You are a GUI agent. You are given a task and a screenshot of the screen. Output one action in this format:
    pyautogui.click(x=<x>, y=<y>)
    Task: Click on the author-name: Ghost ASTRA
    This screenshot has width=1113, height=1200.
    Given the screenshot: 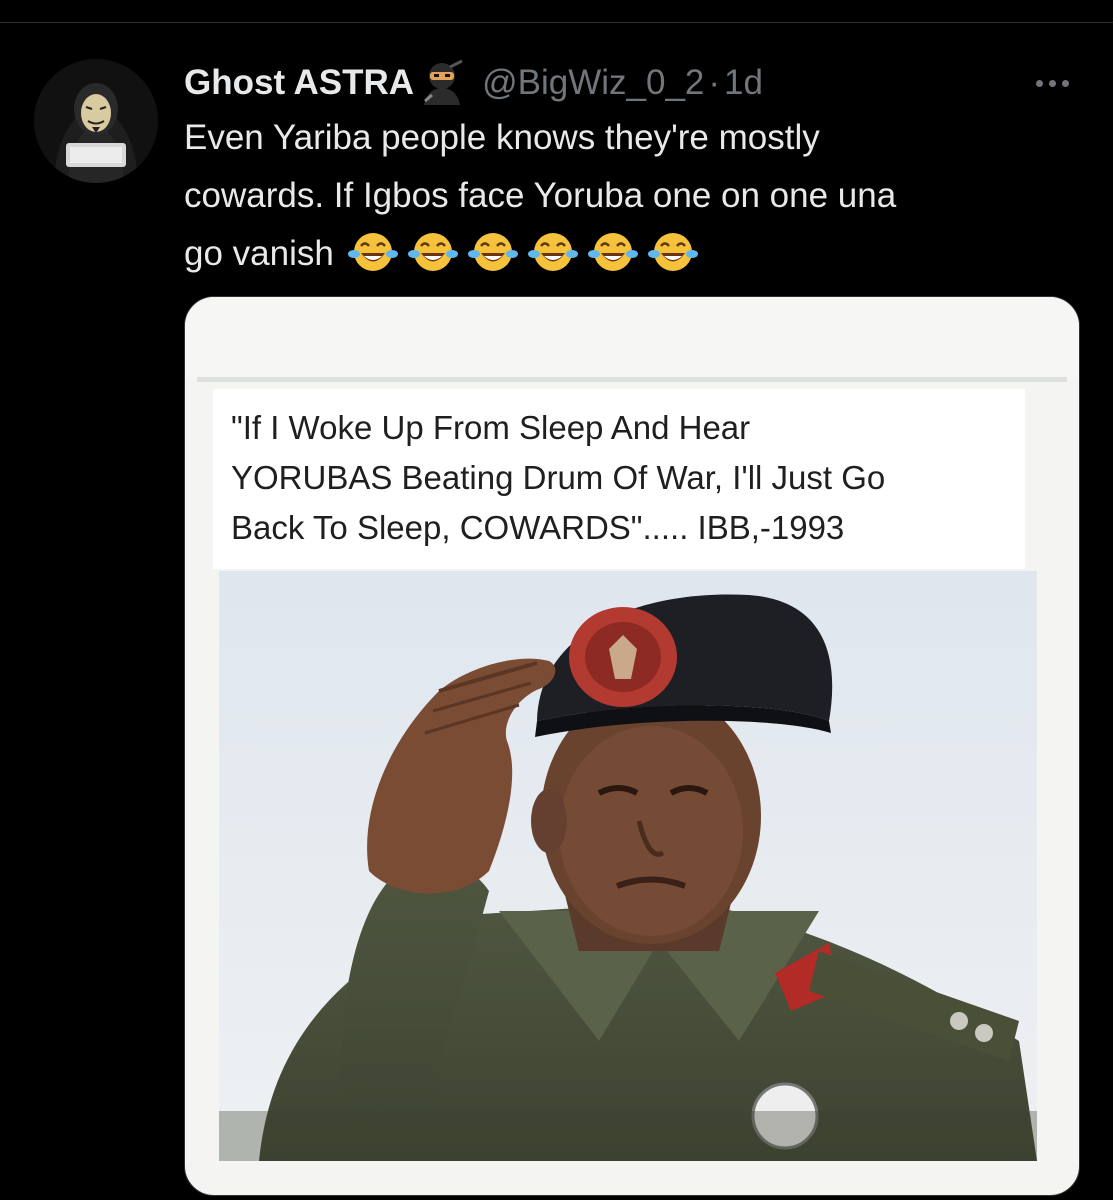 What is the action you would take?
    pyautogui.click(x=299, y=83)
    